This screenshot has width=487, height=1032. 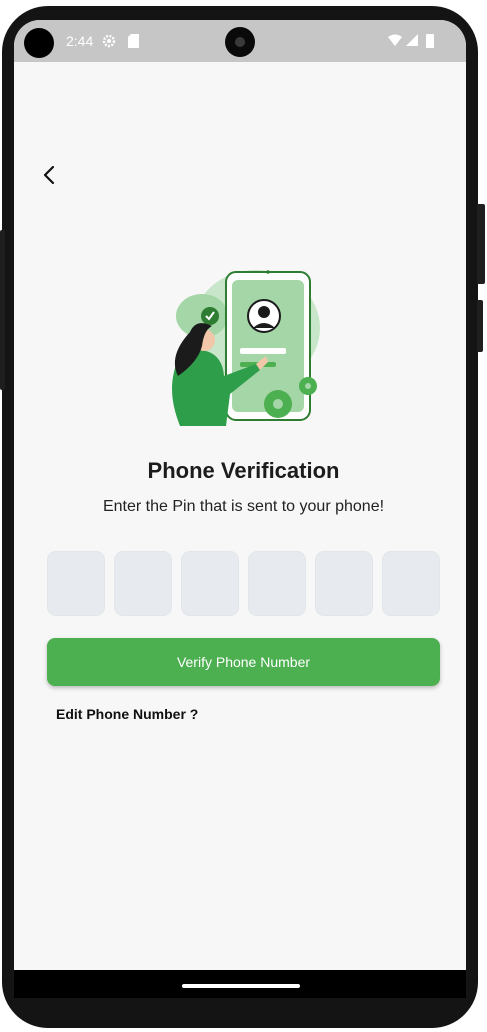 I want to click on edit-phone-link: Edit Phone Number ?, so click(x=127, y=714).